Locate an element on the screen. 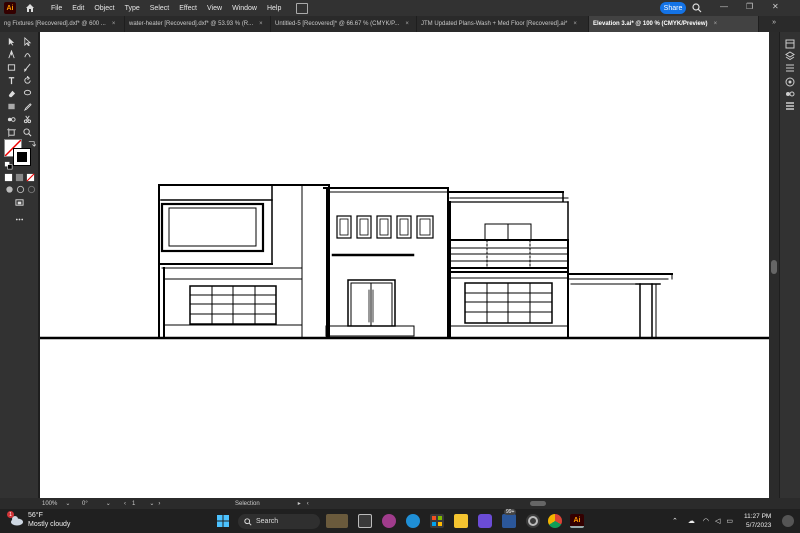 This screenshot has width=800, height=533. direct-selection-tool-icon is located at coordinates (27, 41).